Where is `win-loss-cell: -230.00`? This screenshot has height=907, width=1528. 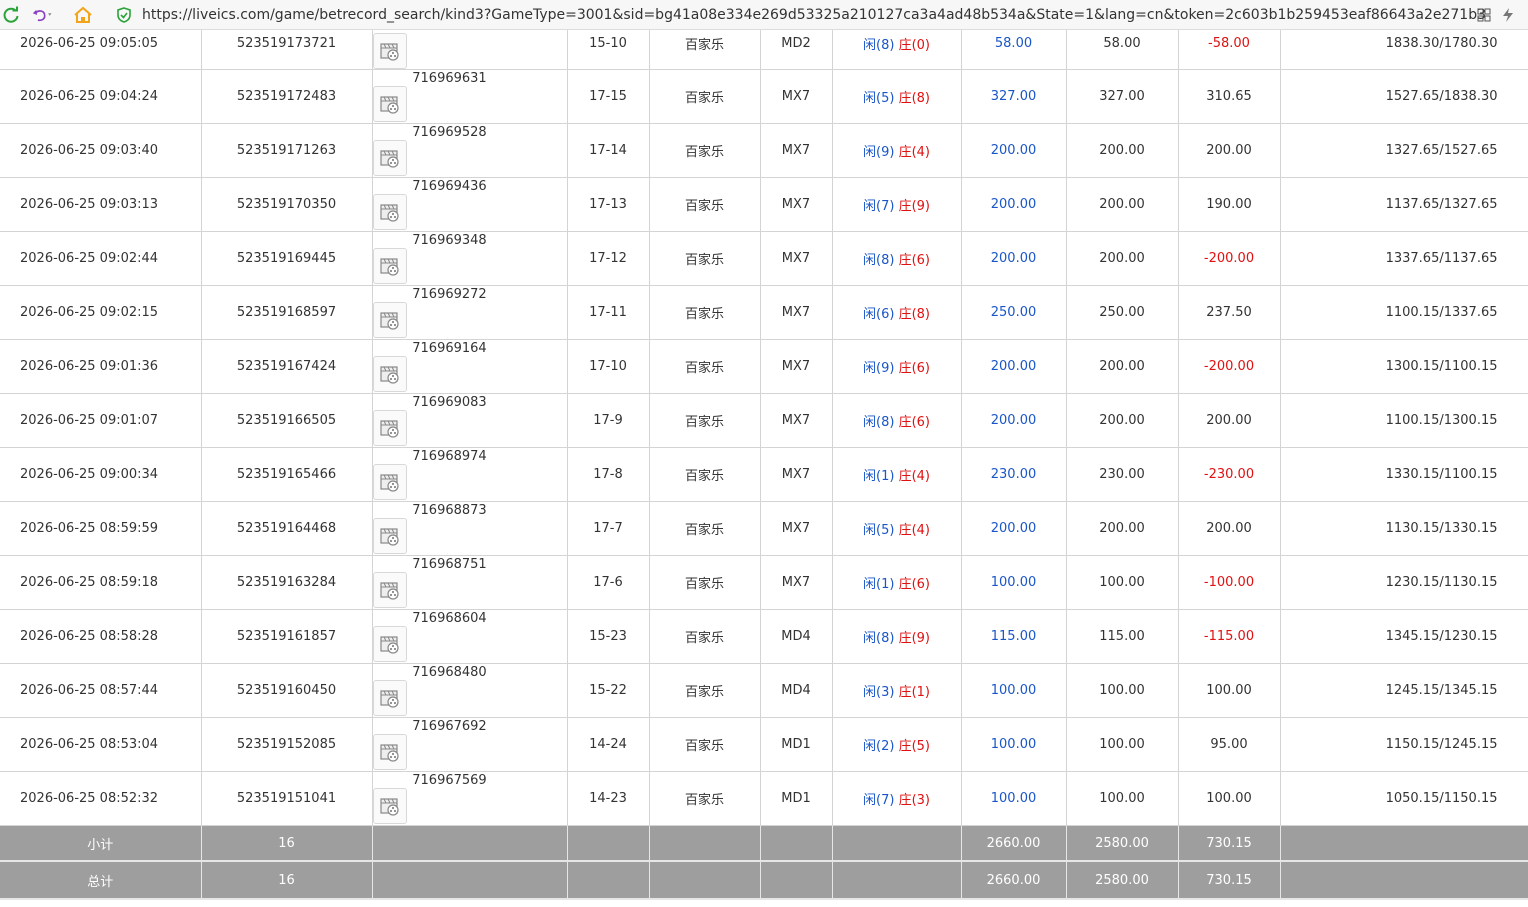
win-loss-cell: -230.00 is located at coordinates (1229, 474).